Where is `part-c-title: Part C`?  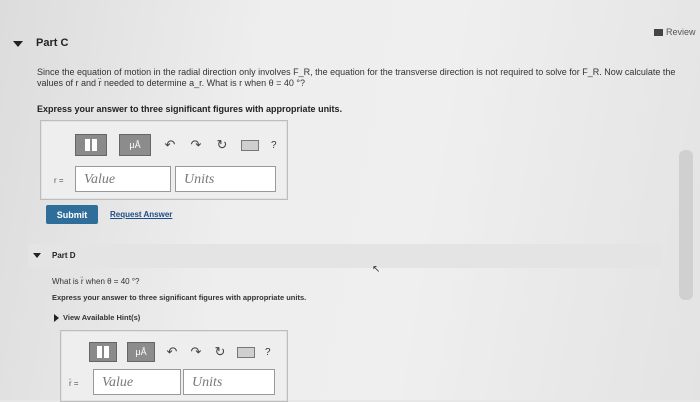
part-c-title: Part C is located at coordinates (52, 43).